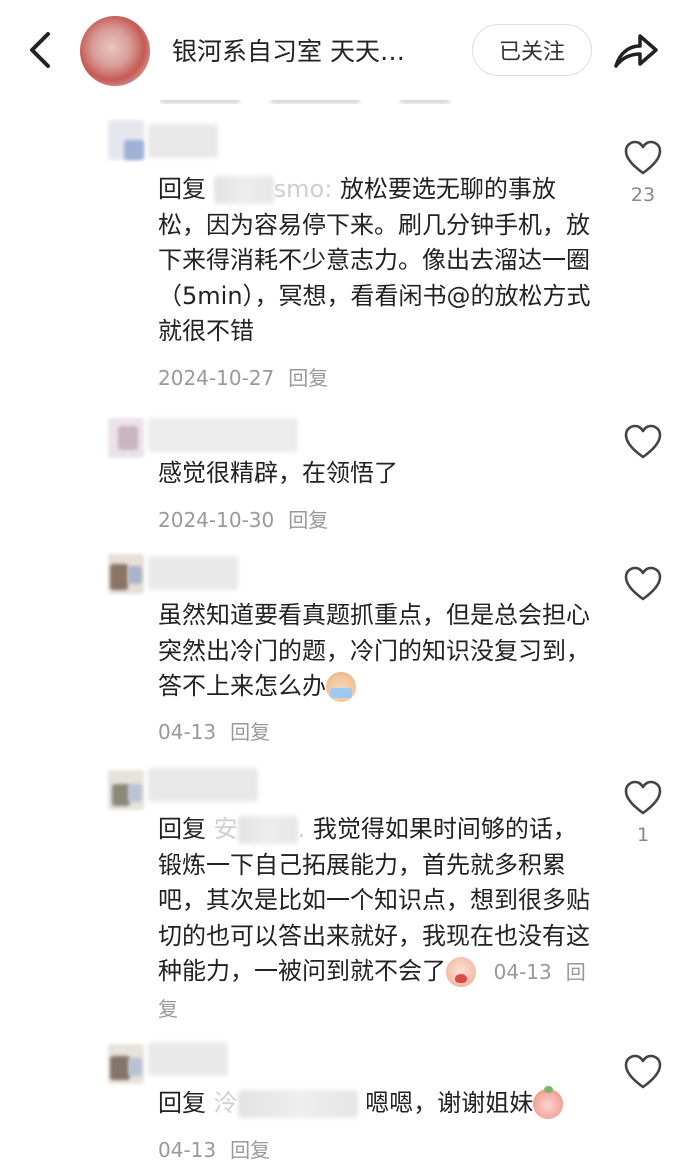 Image resolution: width=690 pixels, height=1172 pixels. I want to click on comment-body: 感觉很精辟，在领悟了, so click(378, 474).